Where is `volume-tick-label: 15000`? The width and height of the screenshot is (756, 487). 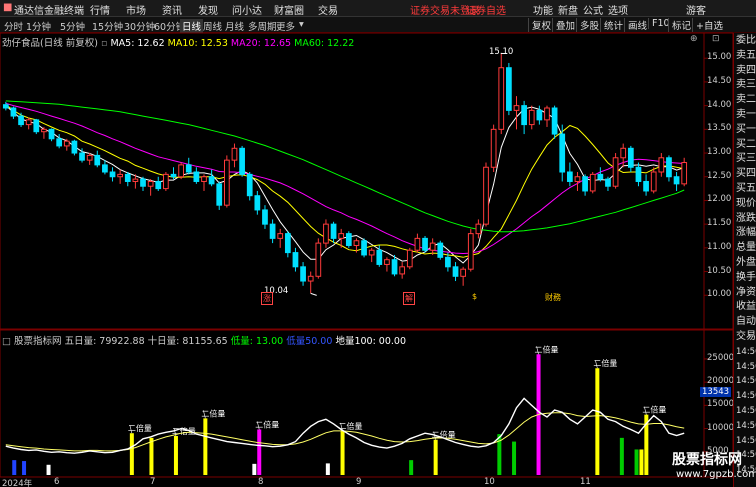 volume-tick-label: 15000 is located at coordinates (721, 404).